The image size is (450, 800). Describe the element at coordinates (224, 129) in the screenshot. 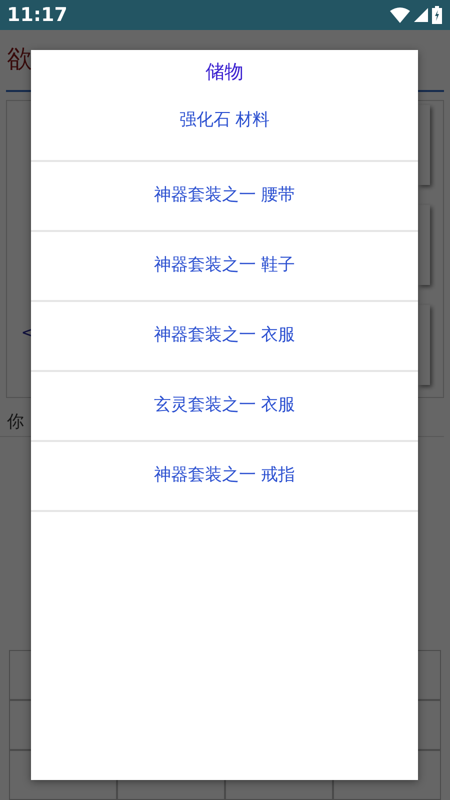

I see `storage-item: 强化石 材料` at that location.